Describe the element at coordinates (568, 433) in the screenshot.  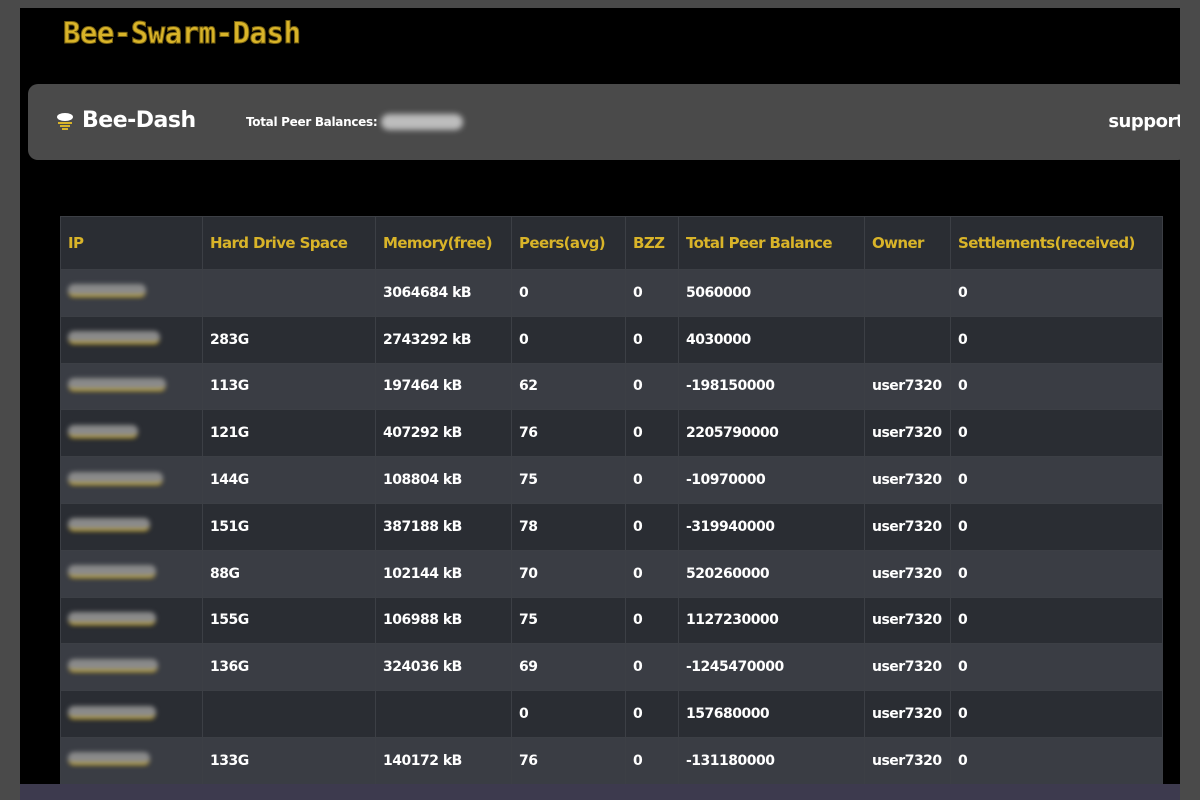
I see `peers-cell: 76` at that location.